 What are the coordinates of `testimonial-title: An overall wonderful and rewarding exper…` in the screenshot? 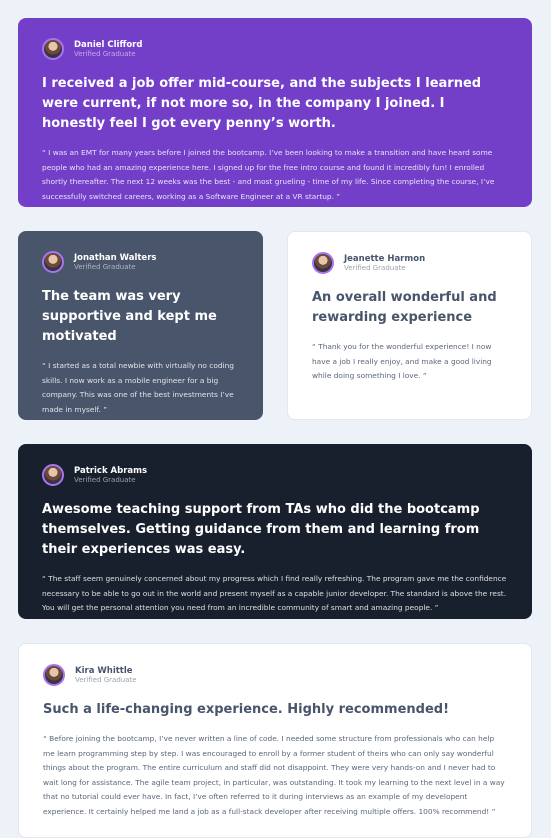 It's located at (404, 307).